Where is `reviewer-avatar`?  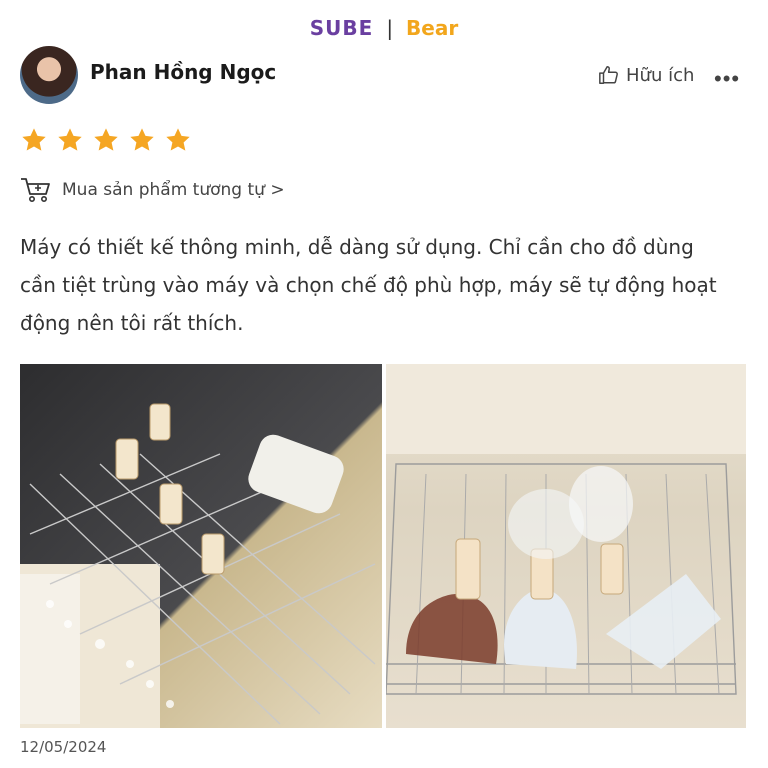
reviewer-avatar is located at coordinates (49, 75).